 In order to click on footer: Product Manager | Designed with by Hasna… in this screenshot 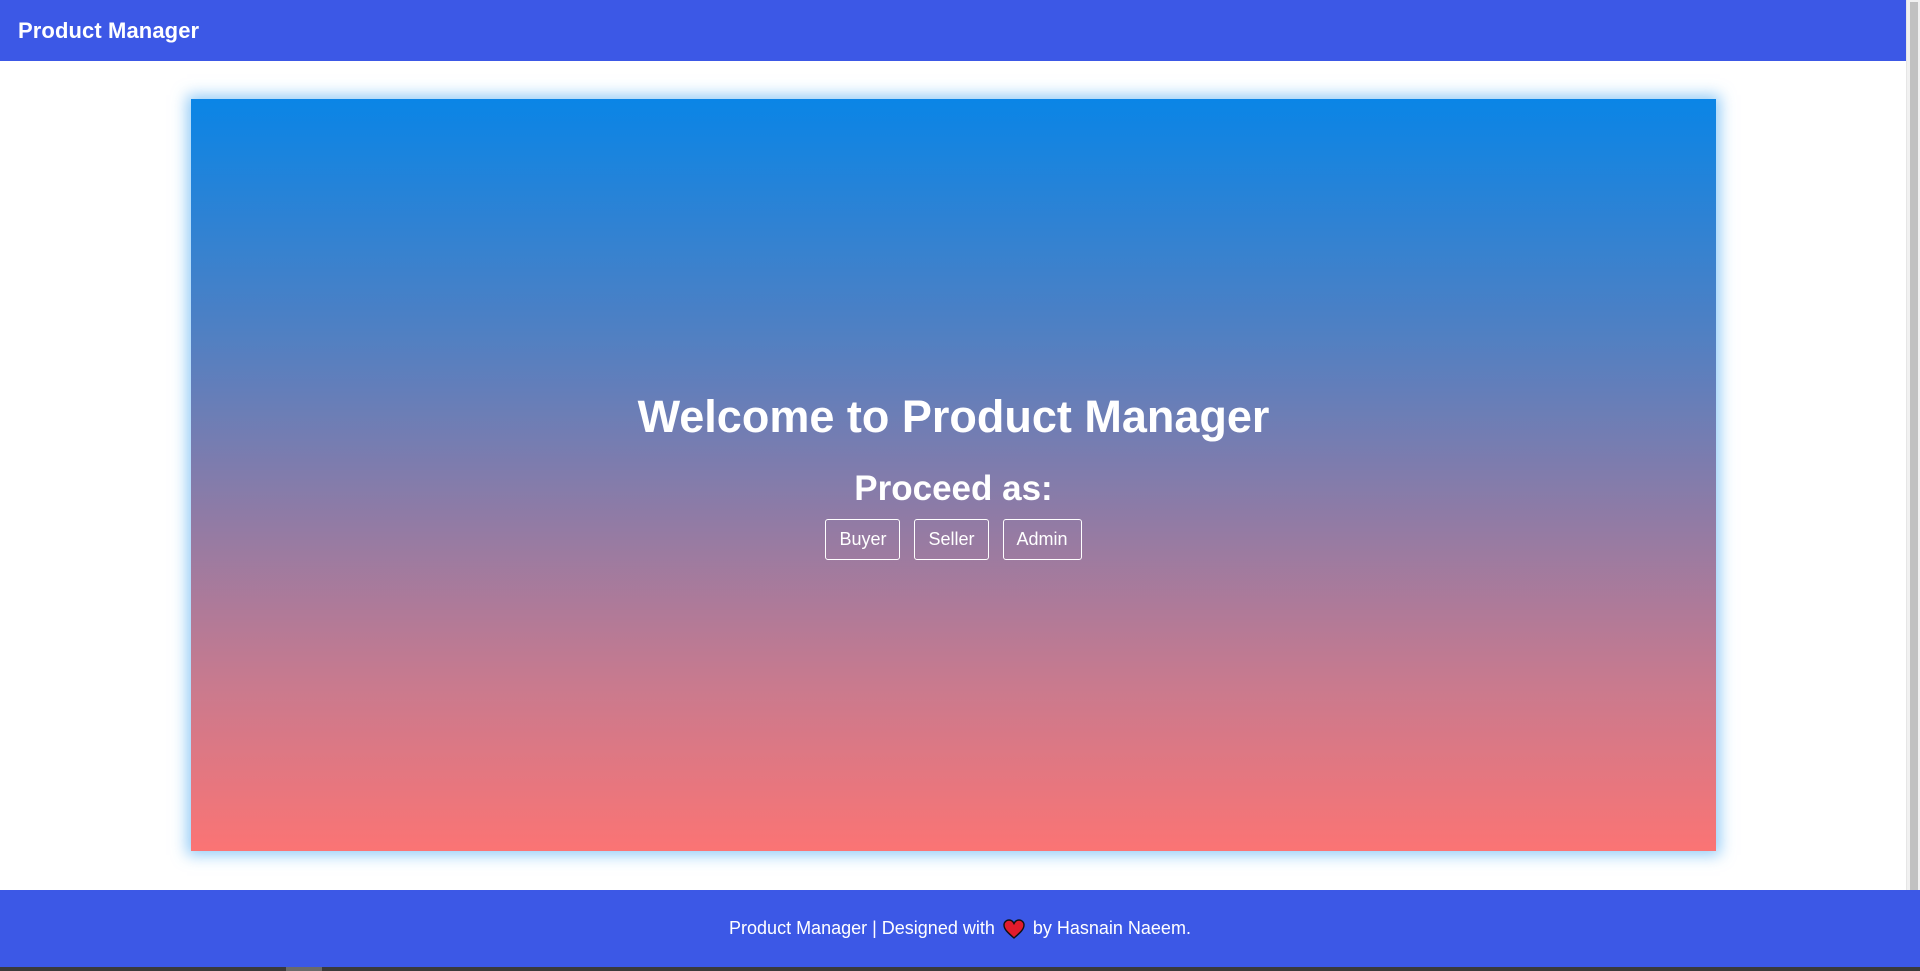, I will do `click(960, 928)`.